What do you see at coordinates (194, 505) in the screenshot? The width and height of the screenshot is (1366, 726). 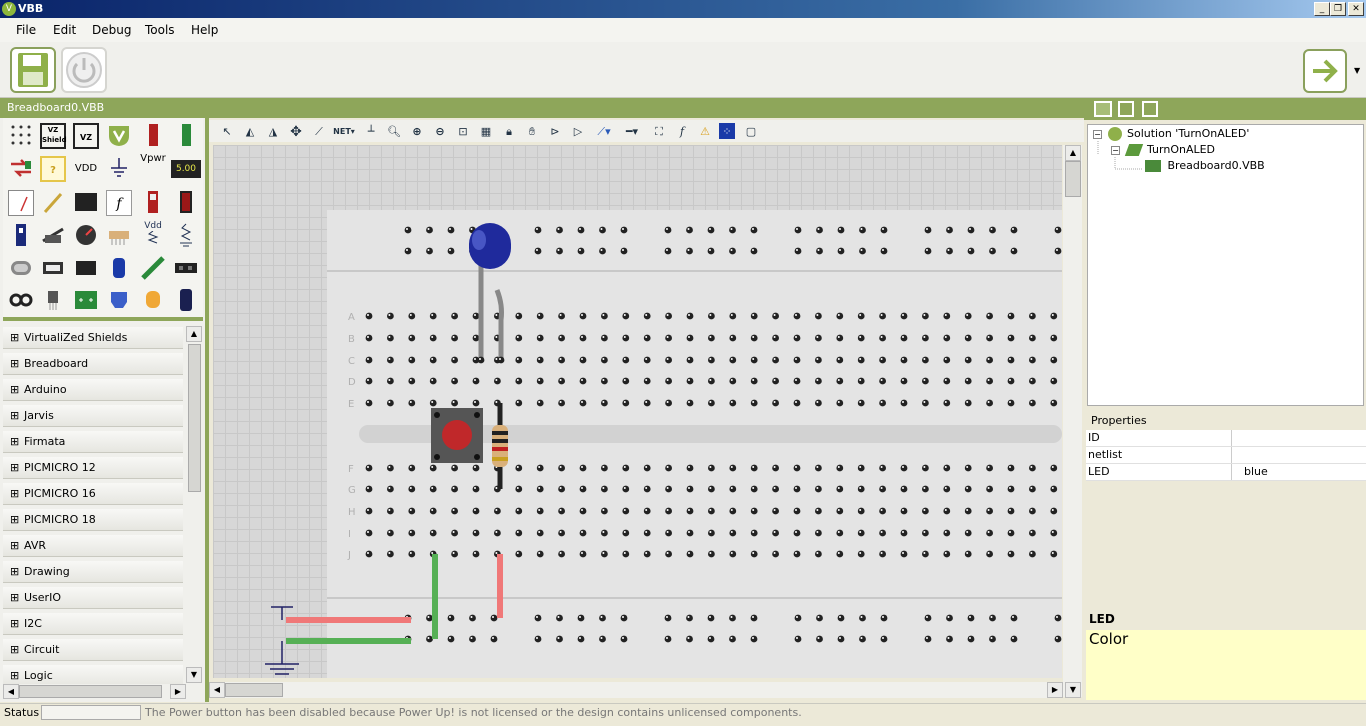 I see `category-scrollbar: ▲ ▼` at bounding box center [194, 505].